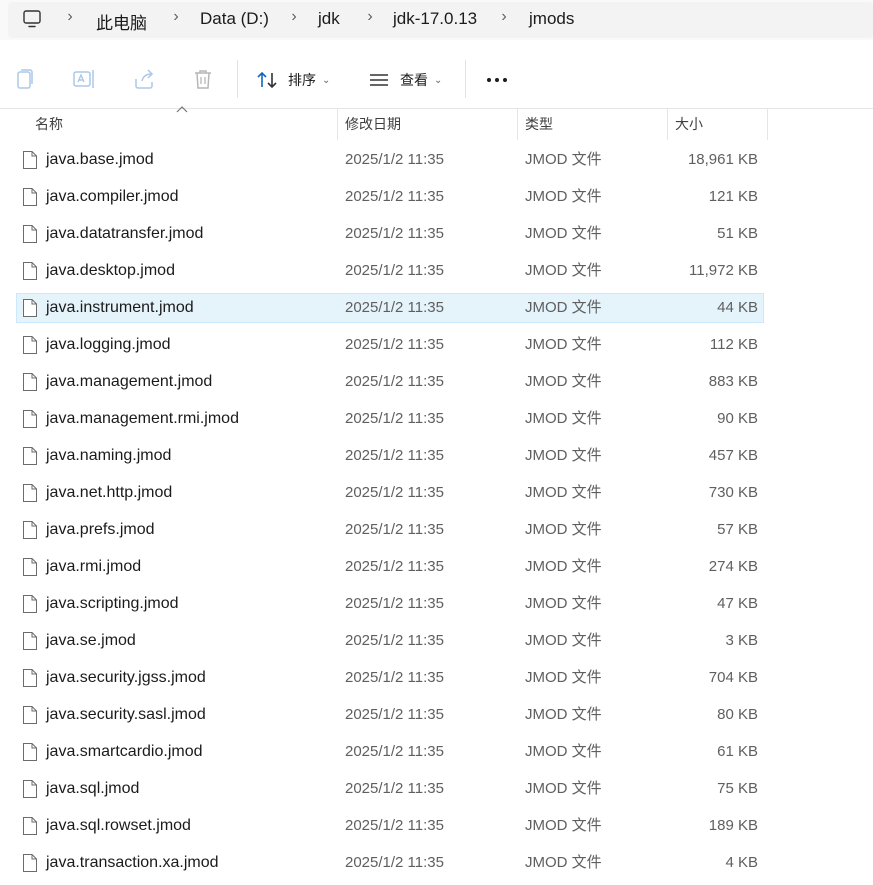 The width and height of the screenshot is (873, 885). I want to click on file-row: java.se.jmod 2025/1/2 11:35 JMOD 文件 3 KB, so click(436, 644).